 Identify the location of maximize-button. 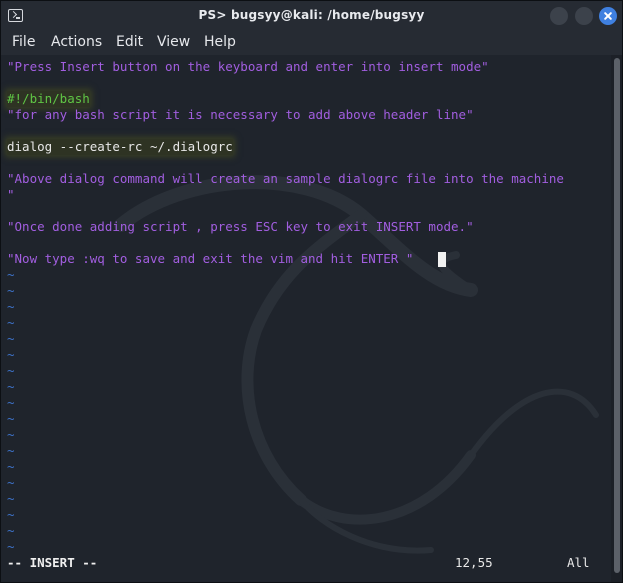
(584, 16).